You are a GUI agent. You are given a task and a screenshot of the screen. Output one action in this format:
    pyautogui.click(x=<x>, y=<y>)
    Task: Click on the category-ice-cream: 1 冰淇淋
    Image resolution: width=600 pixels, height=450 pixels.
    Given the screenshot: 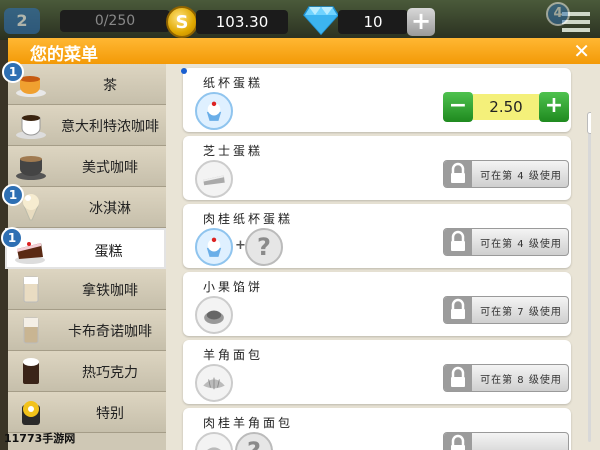 What is the action you would take?
    pyautogui.click(x=84, y=206)
    